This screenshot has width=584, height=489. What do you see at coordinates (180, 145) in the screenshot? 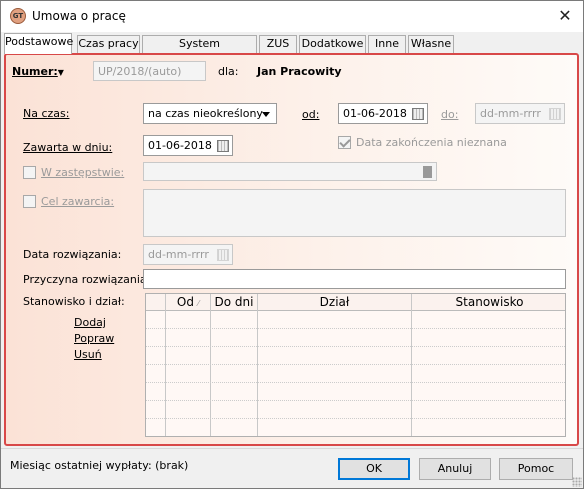
I see `zawarta-date-value: 01-06-2018` at bounding box center [180, 145].